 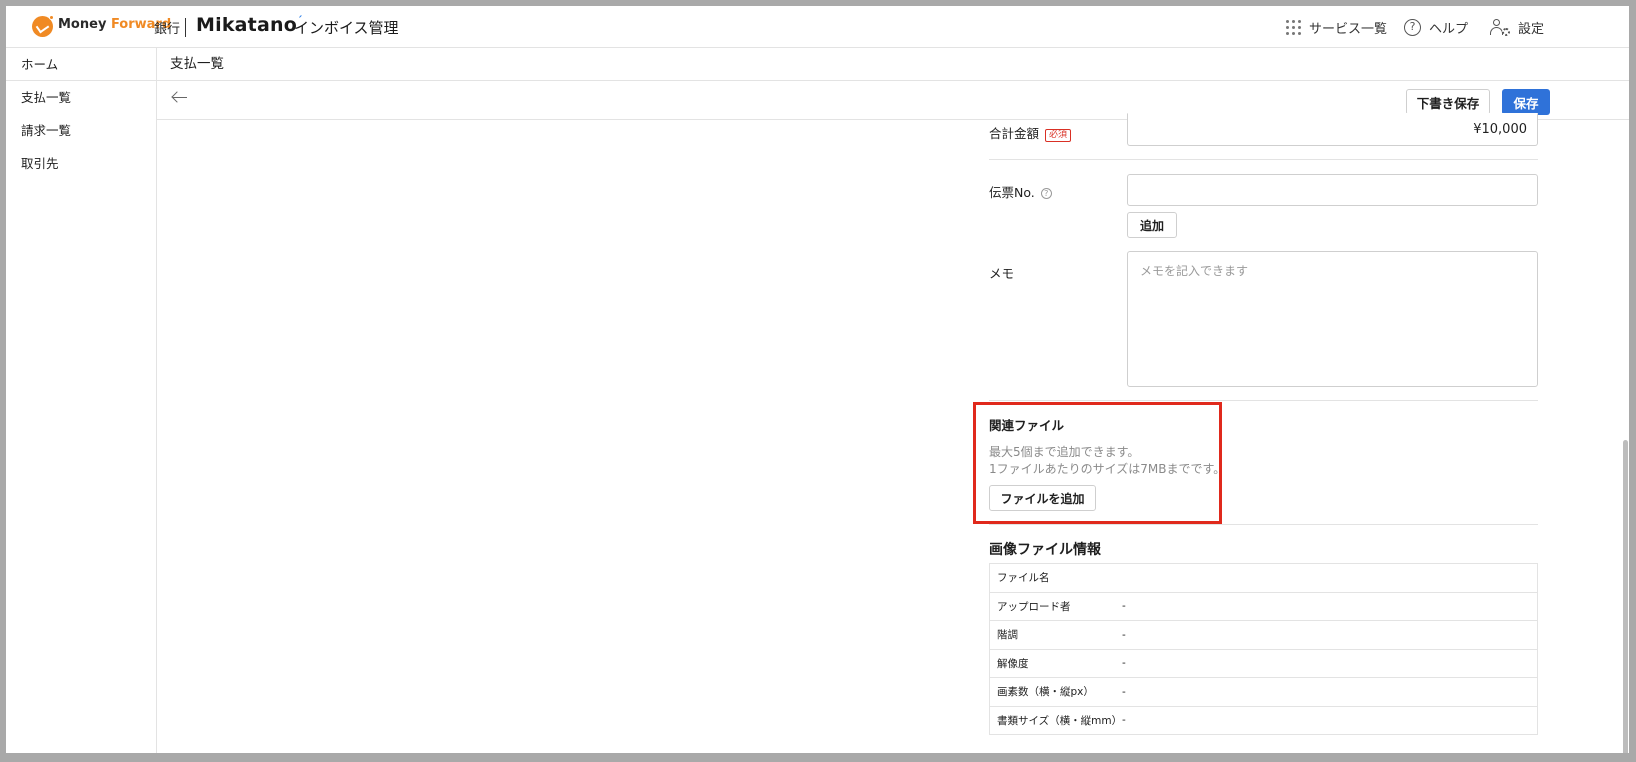 I want to click on app-name: インボイス管理, so click(x=346, y=28).